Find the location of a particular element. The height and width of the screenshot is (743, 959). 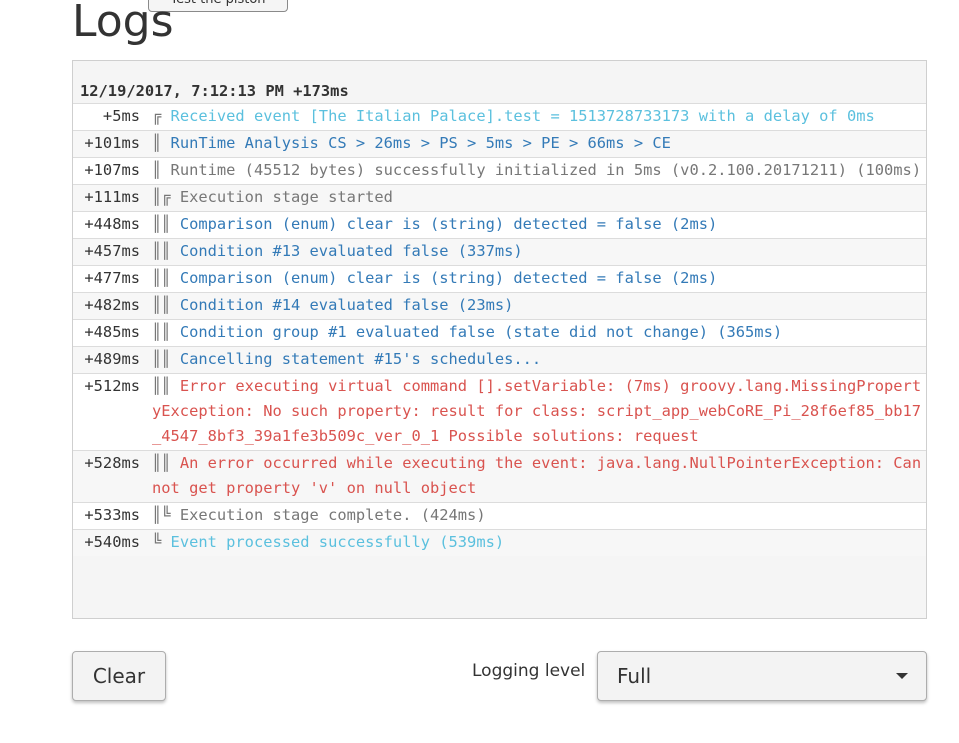

log-message: Condition #13 evaluated false (337ms) is located at coordinates (351, 251).